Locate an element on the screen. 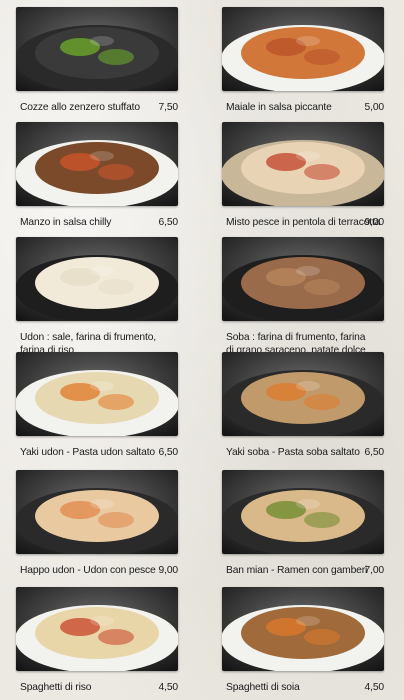 Image resolution: width=404 pixels, height=700 pixels. dish-name: Happo udon - Udon con pesce is located at coordinates (88, 570).